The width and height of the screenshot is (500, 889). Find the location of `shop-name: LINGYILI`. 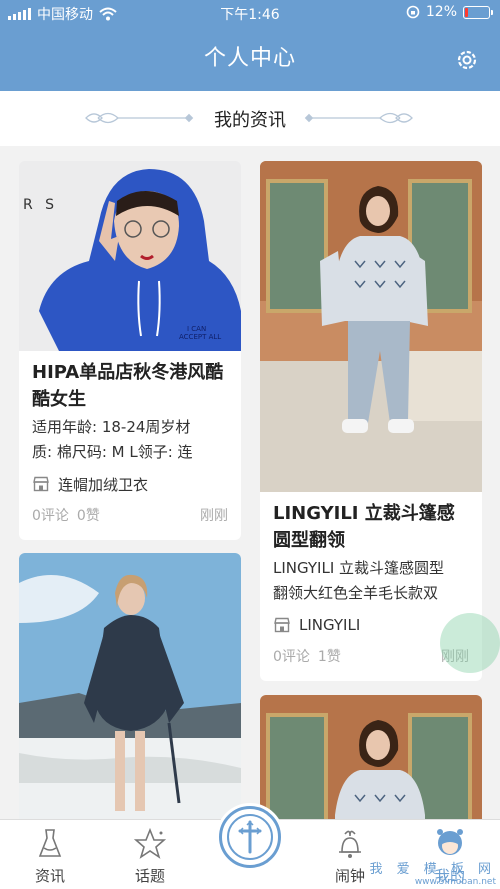

shop-name: LINGYILI is located at coordinates (330, 625).